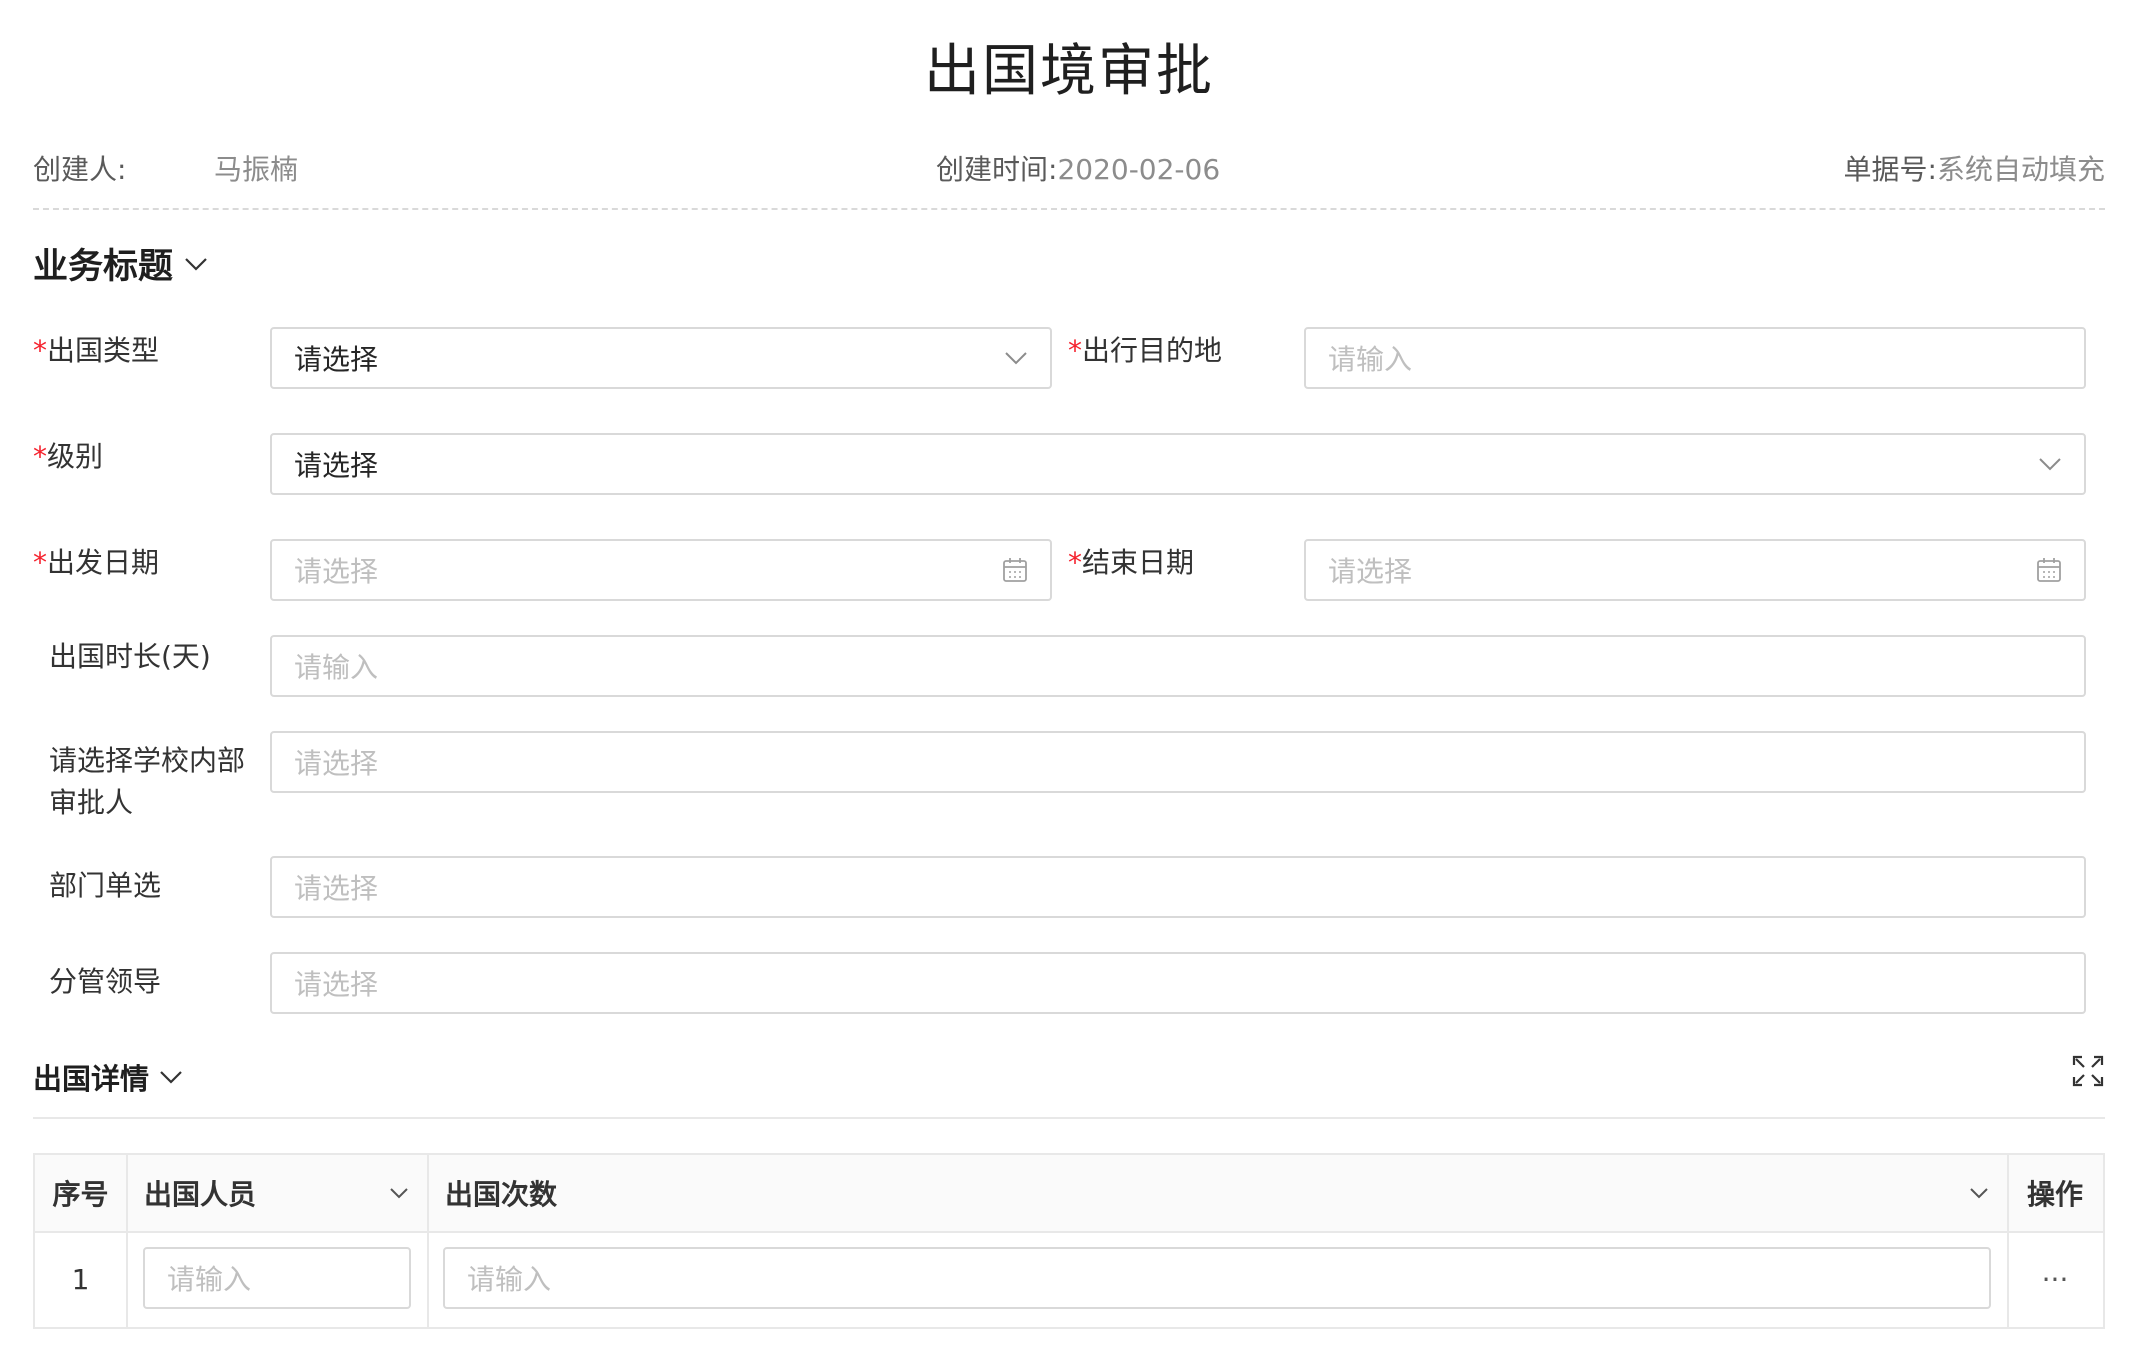  I want to click on trip-type-value: 请选择, so click(336, 359).